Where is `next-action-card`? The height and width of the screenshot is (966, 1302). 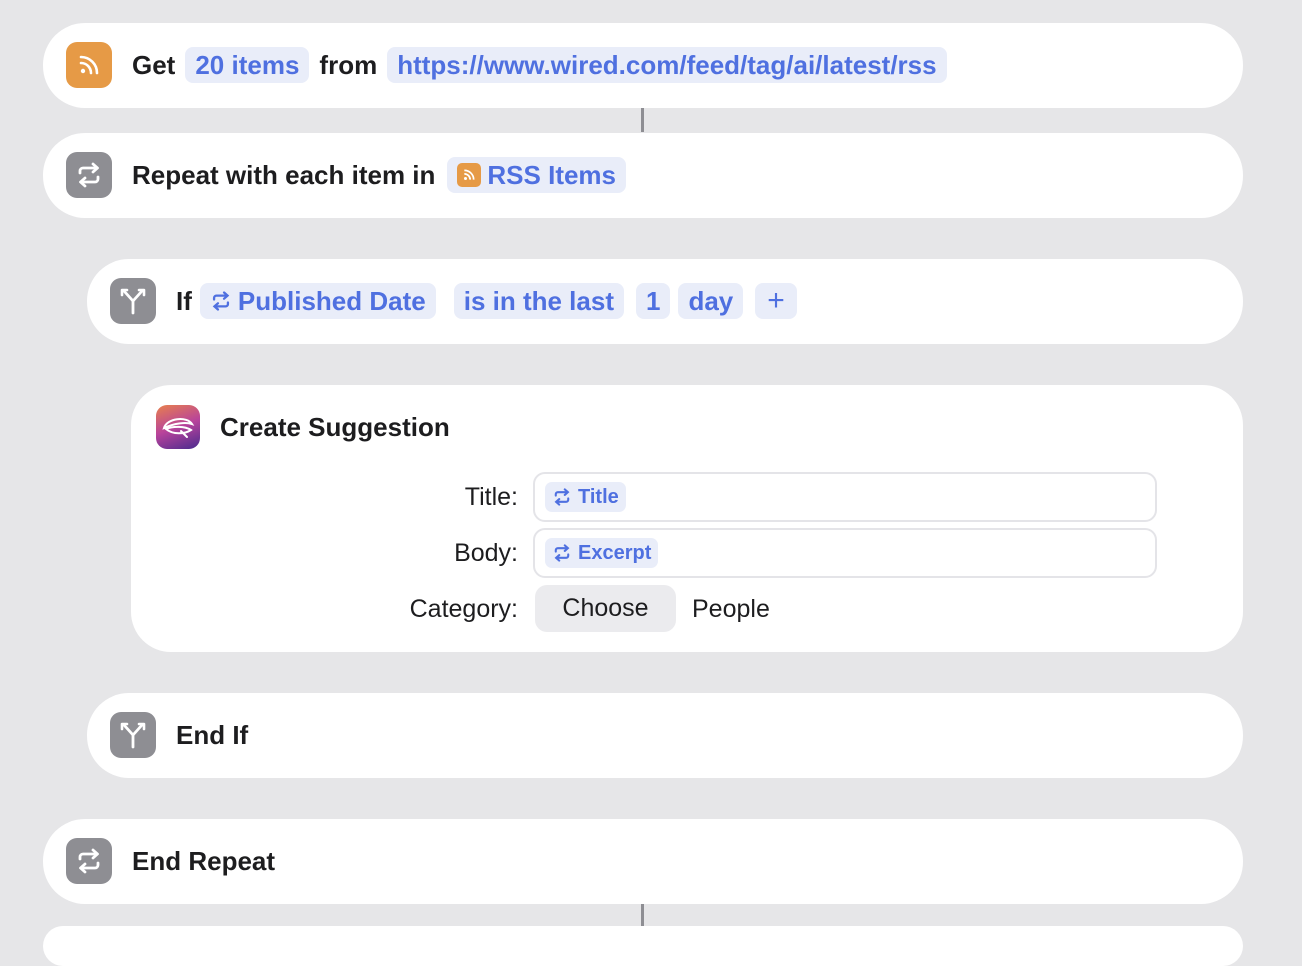 next-action-card is located at coordinates (643, 946).